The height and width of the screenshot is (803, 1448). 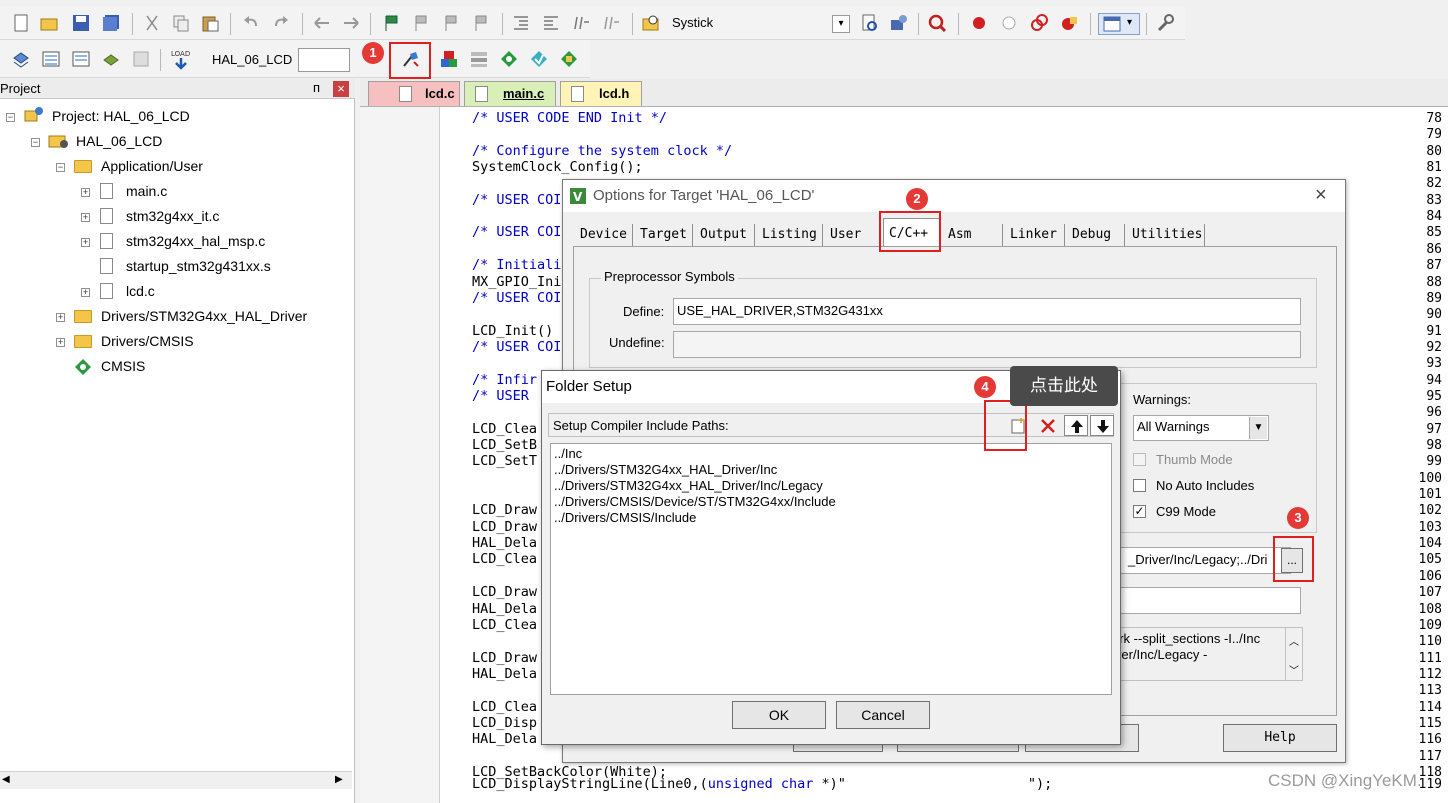 I want to click on translate-icon, so click(x=21, y=59).